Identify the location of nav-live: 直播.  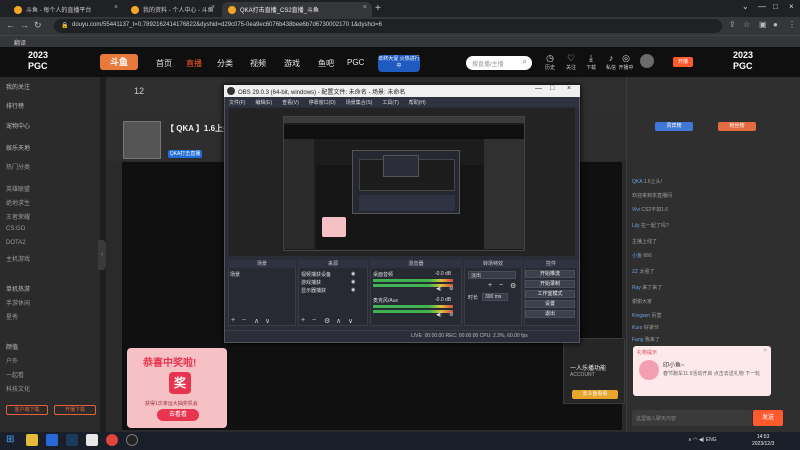
(194, 63).